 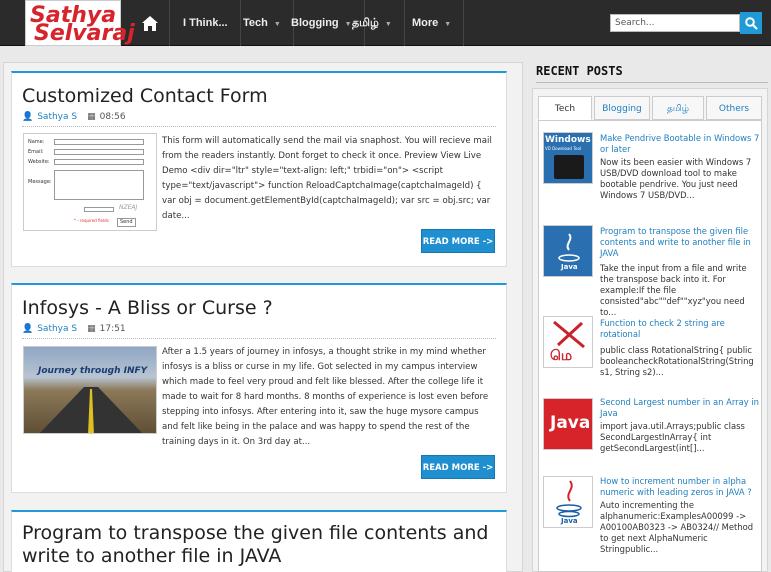 I want to click on thumb-name-label: Name:, so click(x=36, y=142).